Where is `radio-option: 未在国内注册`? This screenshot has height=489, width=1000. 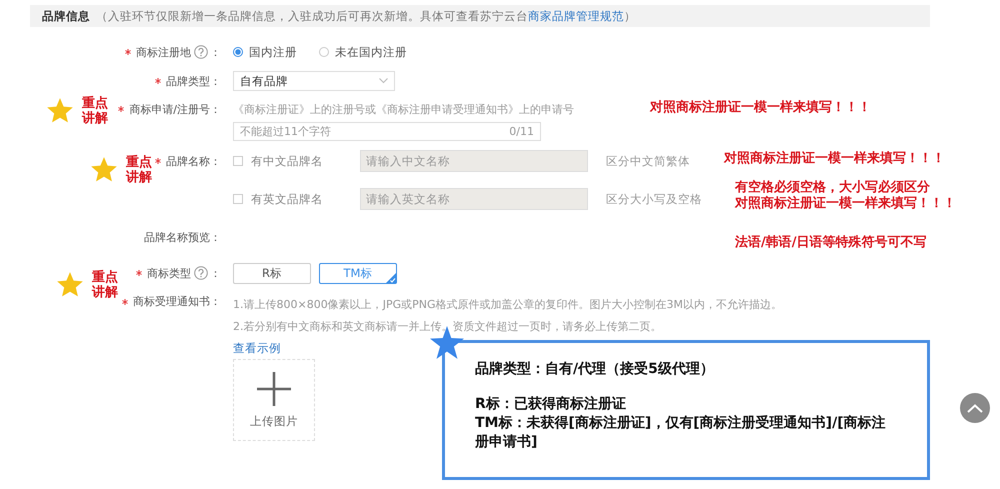
radio-option: 未在国内注册 is located at coordinates (363, 52).